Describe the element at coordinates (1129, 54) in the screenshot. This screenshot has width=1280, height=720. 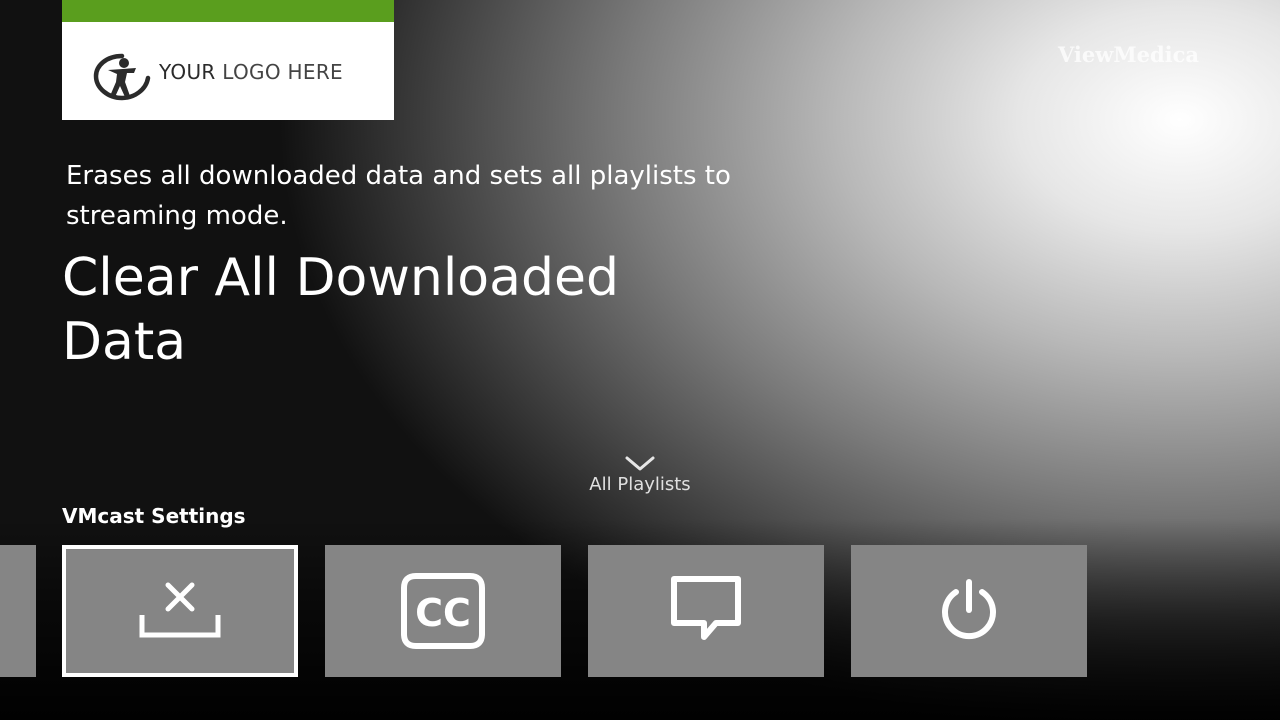
I see `brand-watermark: ViewMedica` at that location.